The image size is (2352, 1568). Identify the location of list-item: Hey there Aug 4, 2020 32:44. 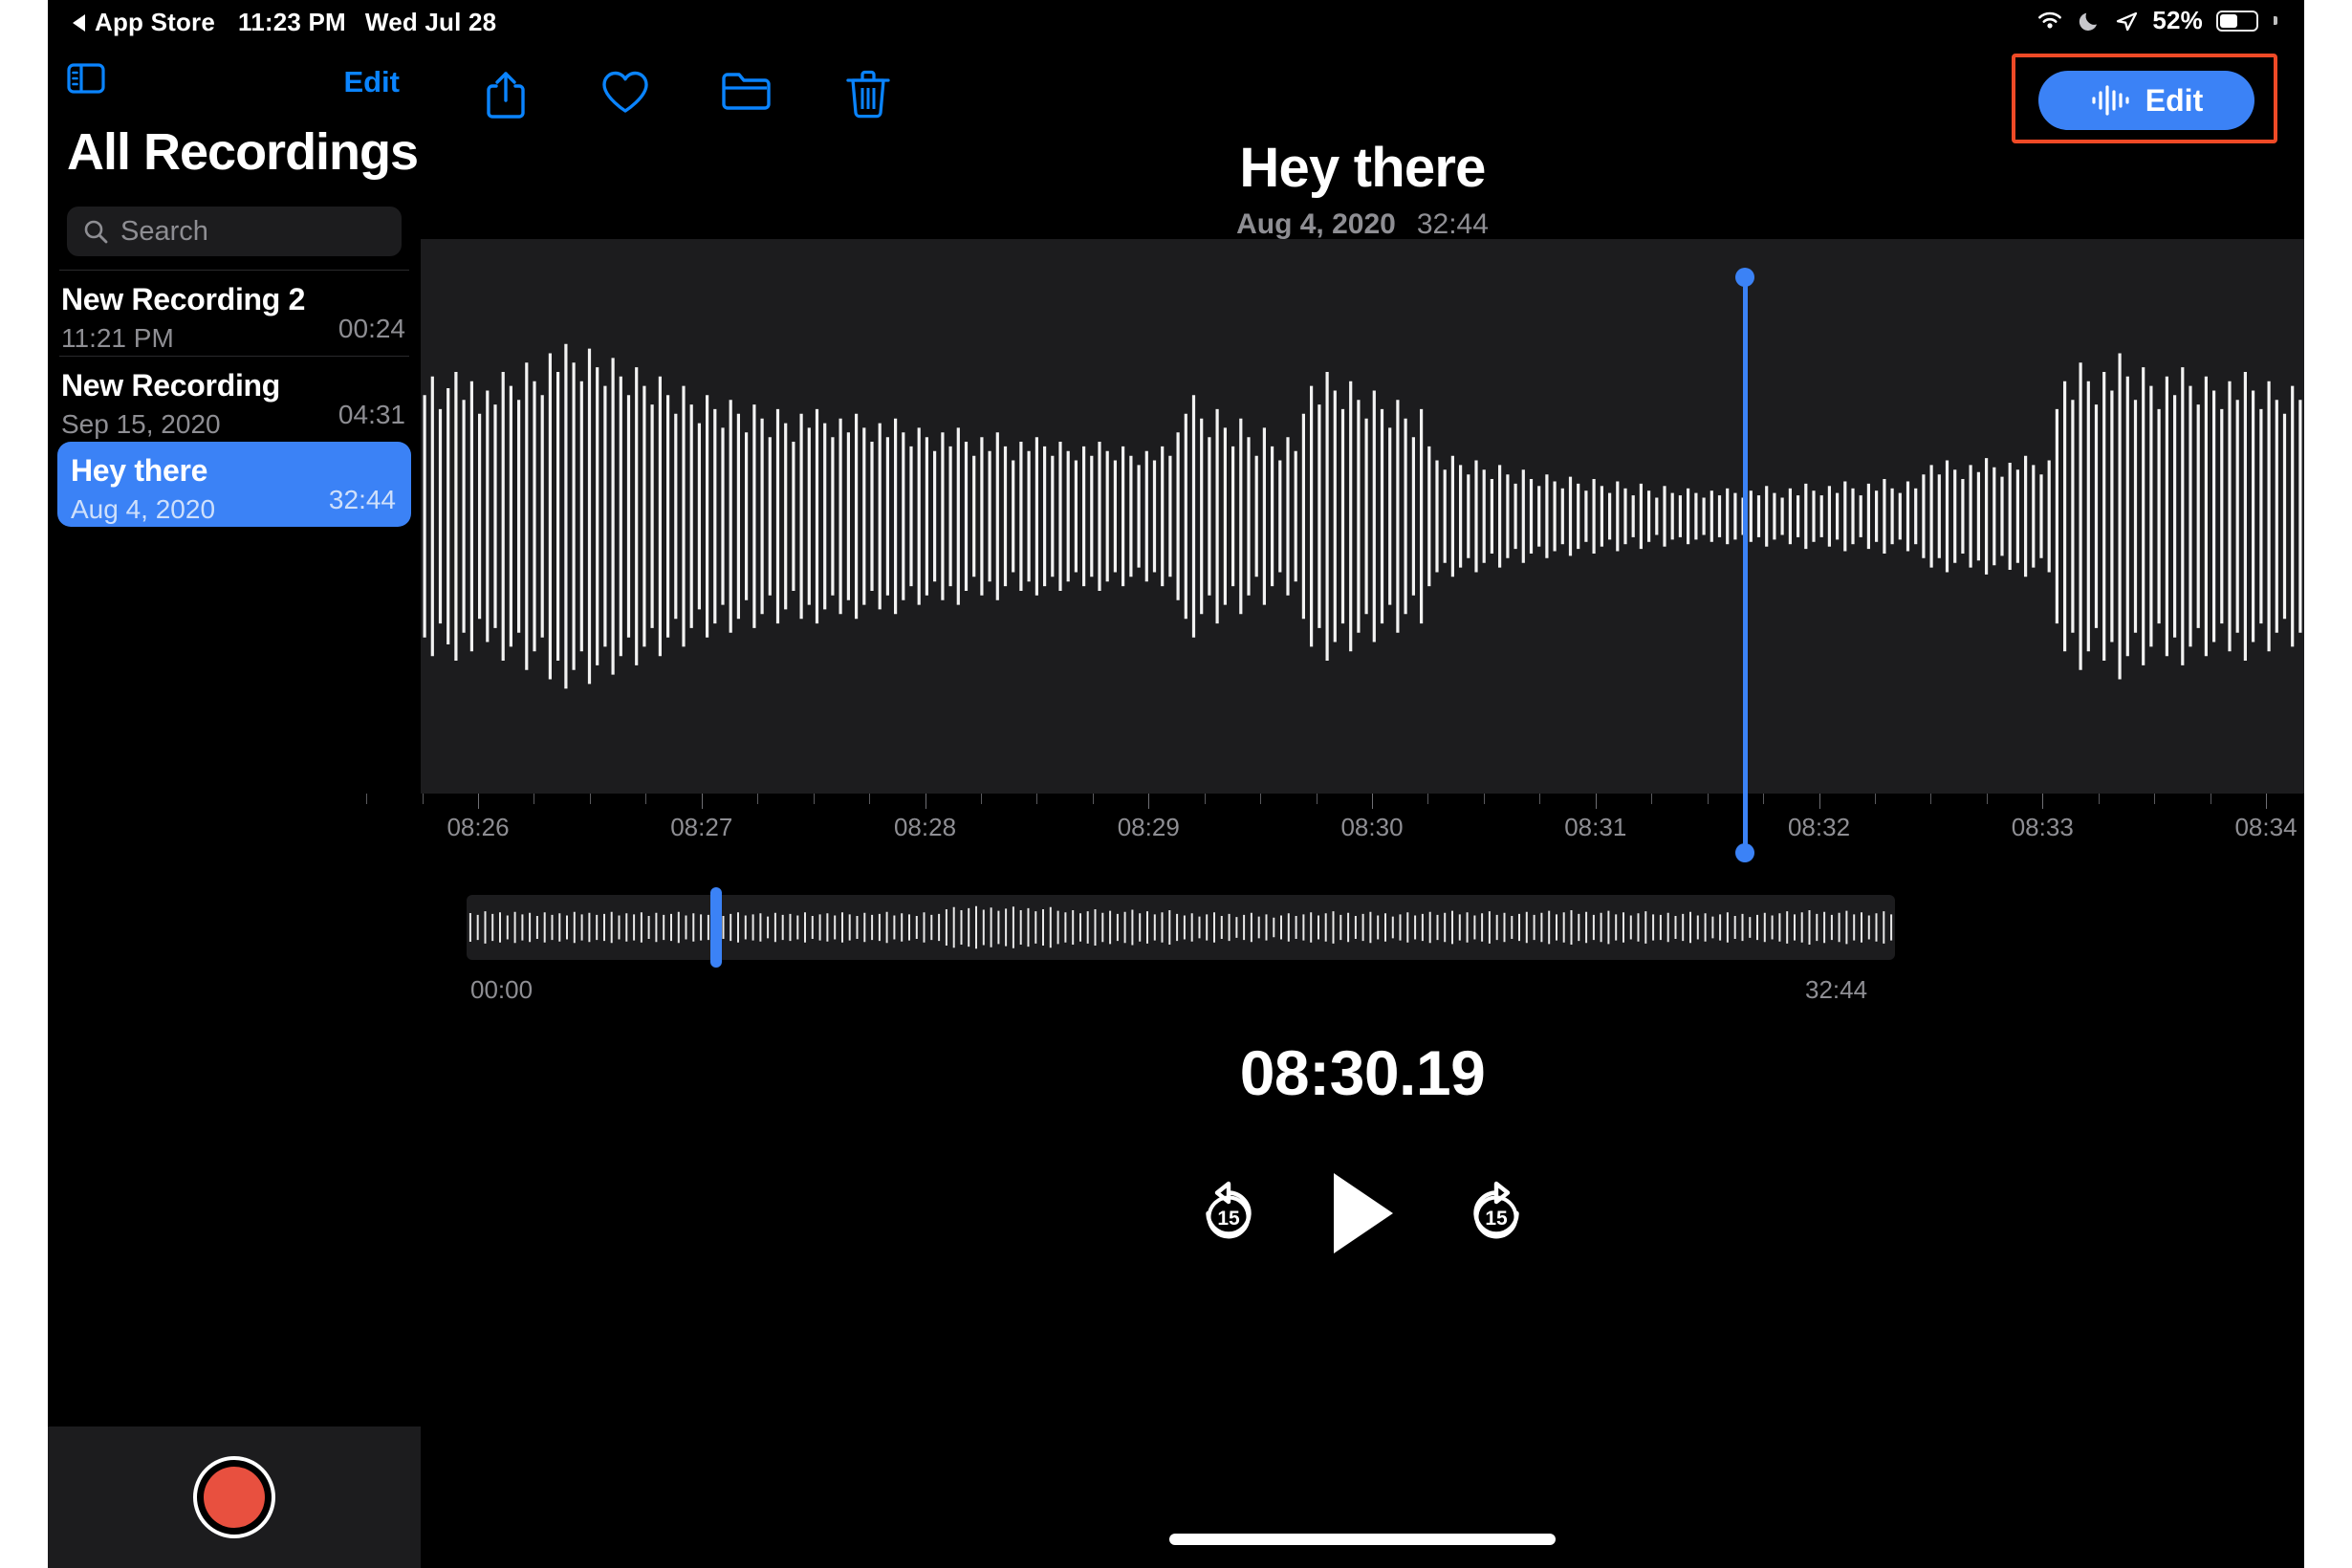
(234, 484).